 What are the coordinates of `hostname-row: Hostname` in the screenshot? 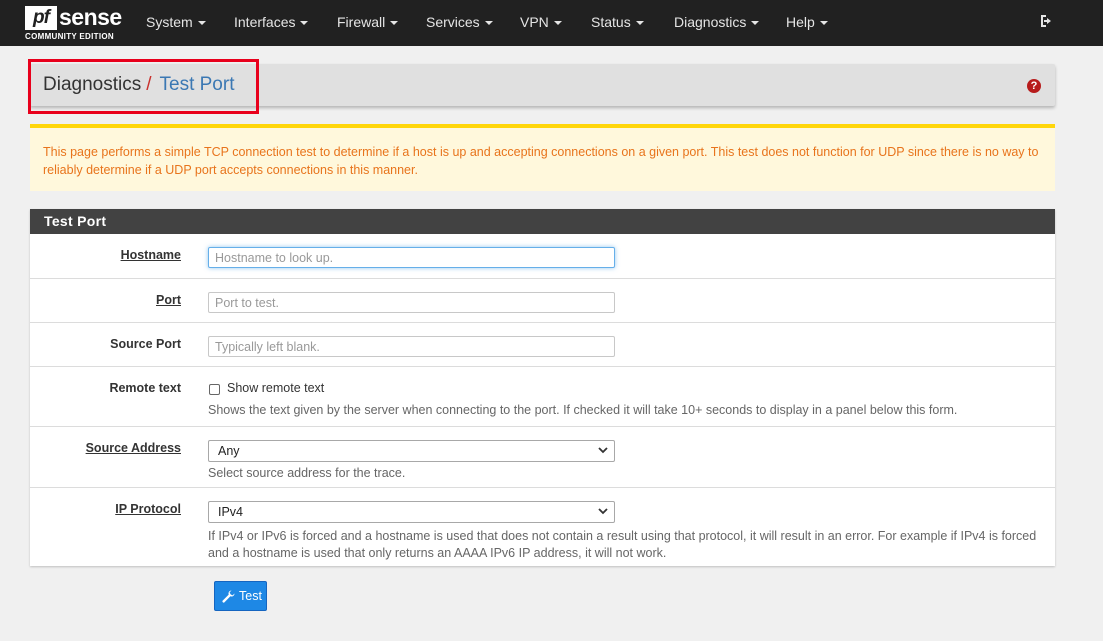 It's located at (542, 256).